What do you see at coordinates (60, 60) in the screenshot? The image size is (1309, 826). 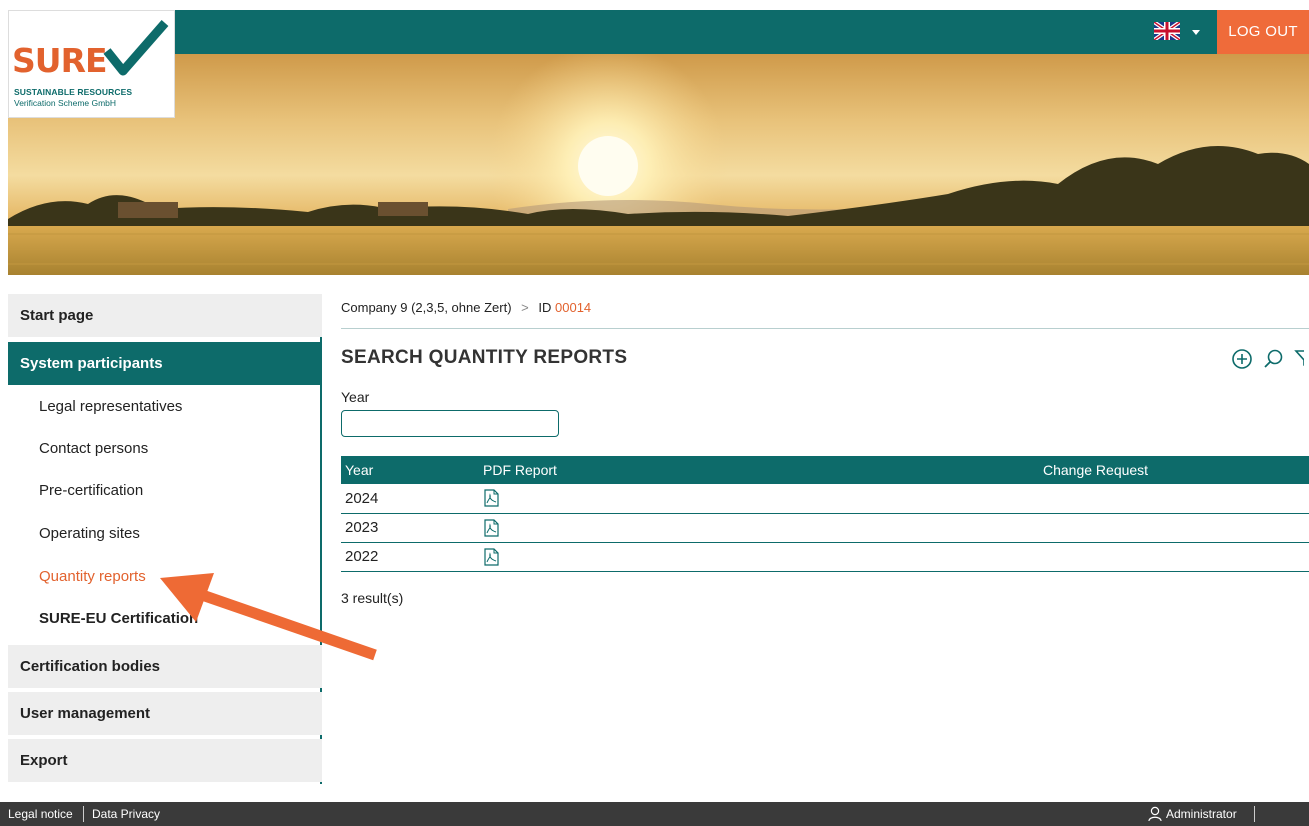 I see `logo-wordmark: SURE` at bounding box center [60, 60].